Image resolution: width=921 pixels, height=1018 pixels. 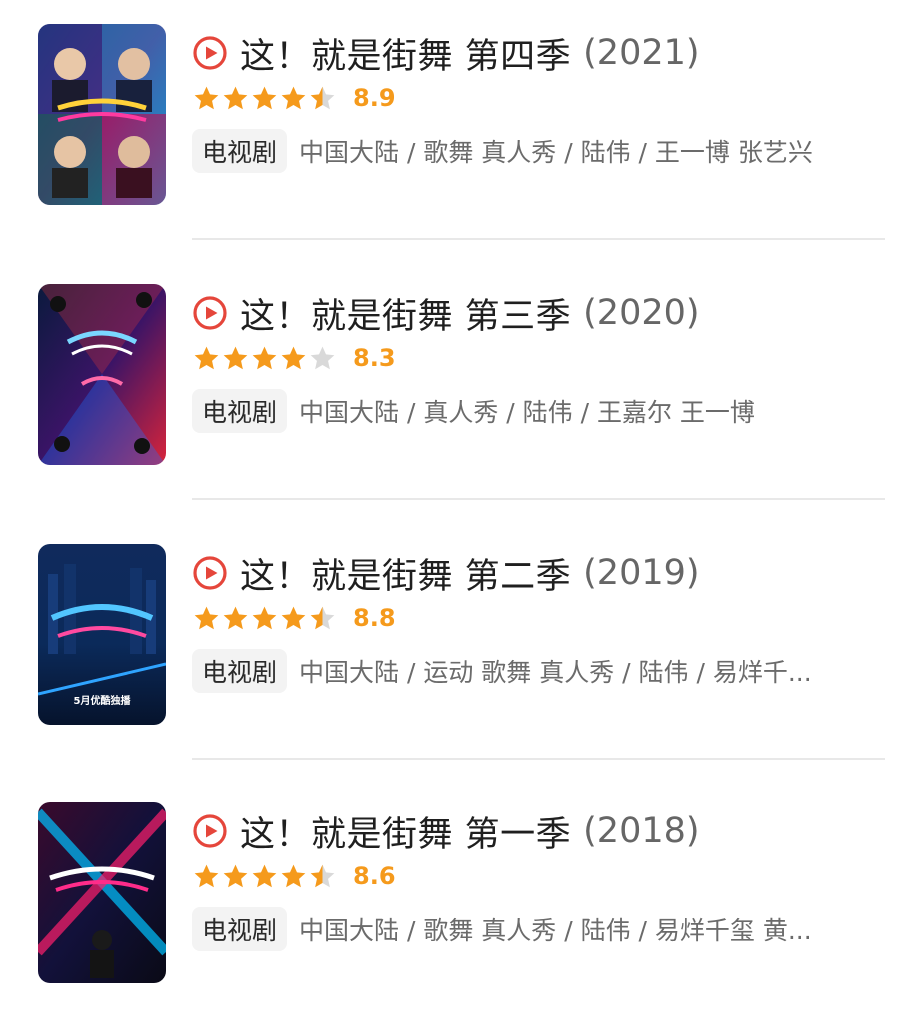 I want to click on rating-score: 8.9, so click(x=374, y=98).